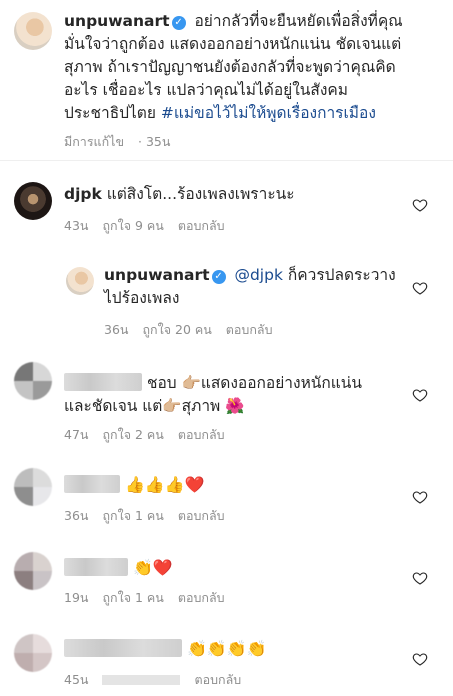 This screenshot has width=453, height=696. I want to click on reply-username: unpuwanart, so click(157, 275).